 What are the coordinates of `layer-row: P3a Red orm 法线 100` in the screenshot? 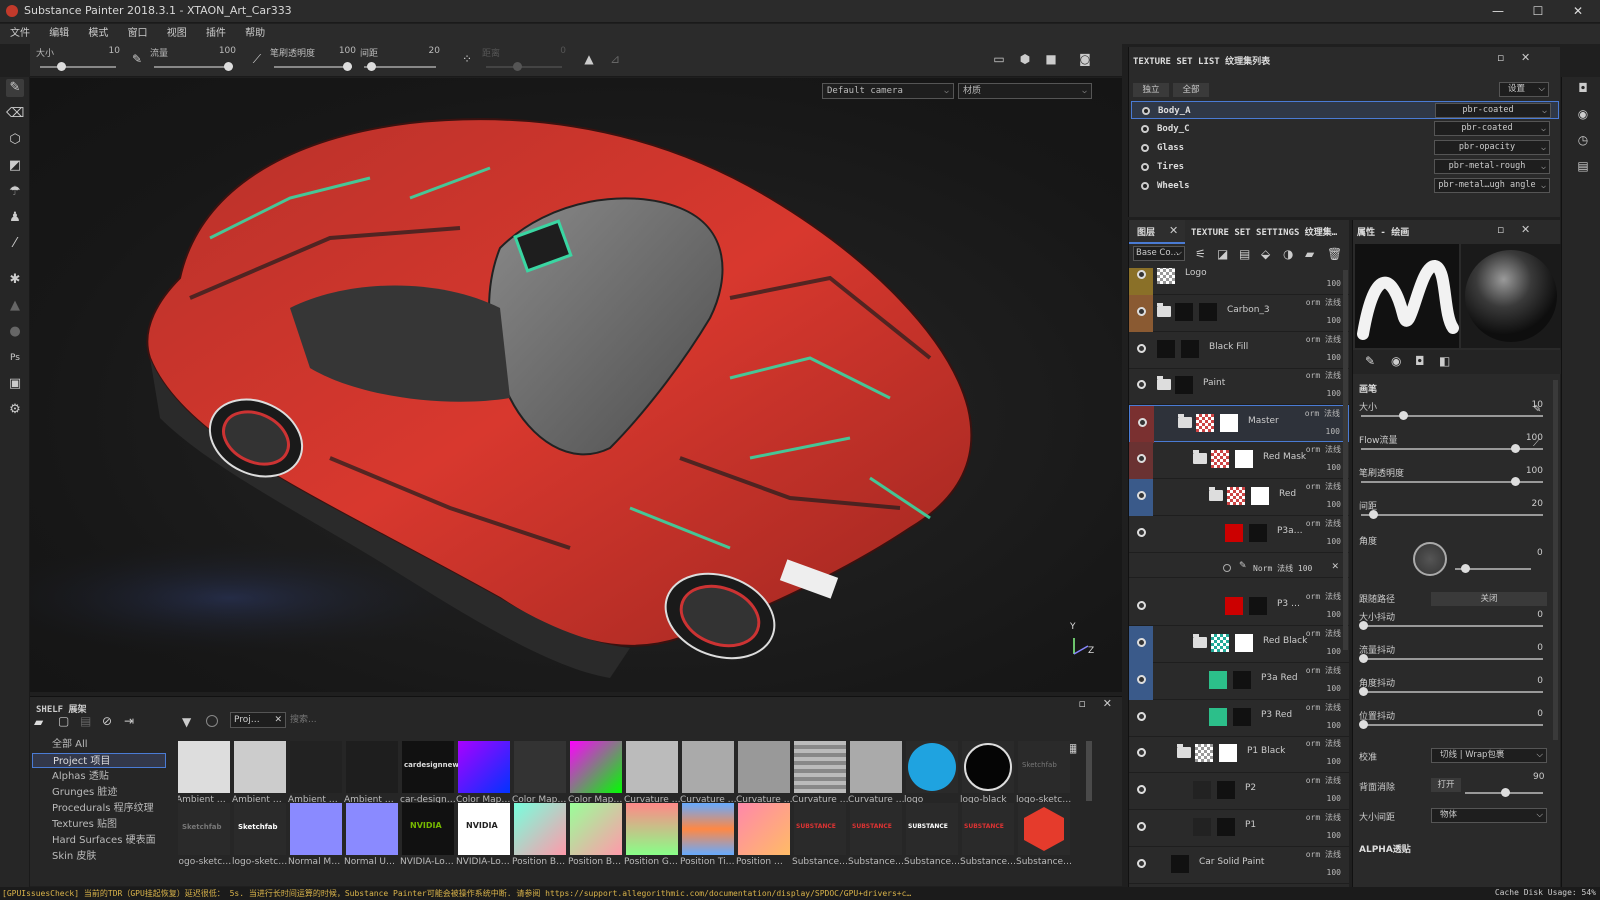 It's located at (1239, 681).